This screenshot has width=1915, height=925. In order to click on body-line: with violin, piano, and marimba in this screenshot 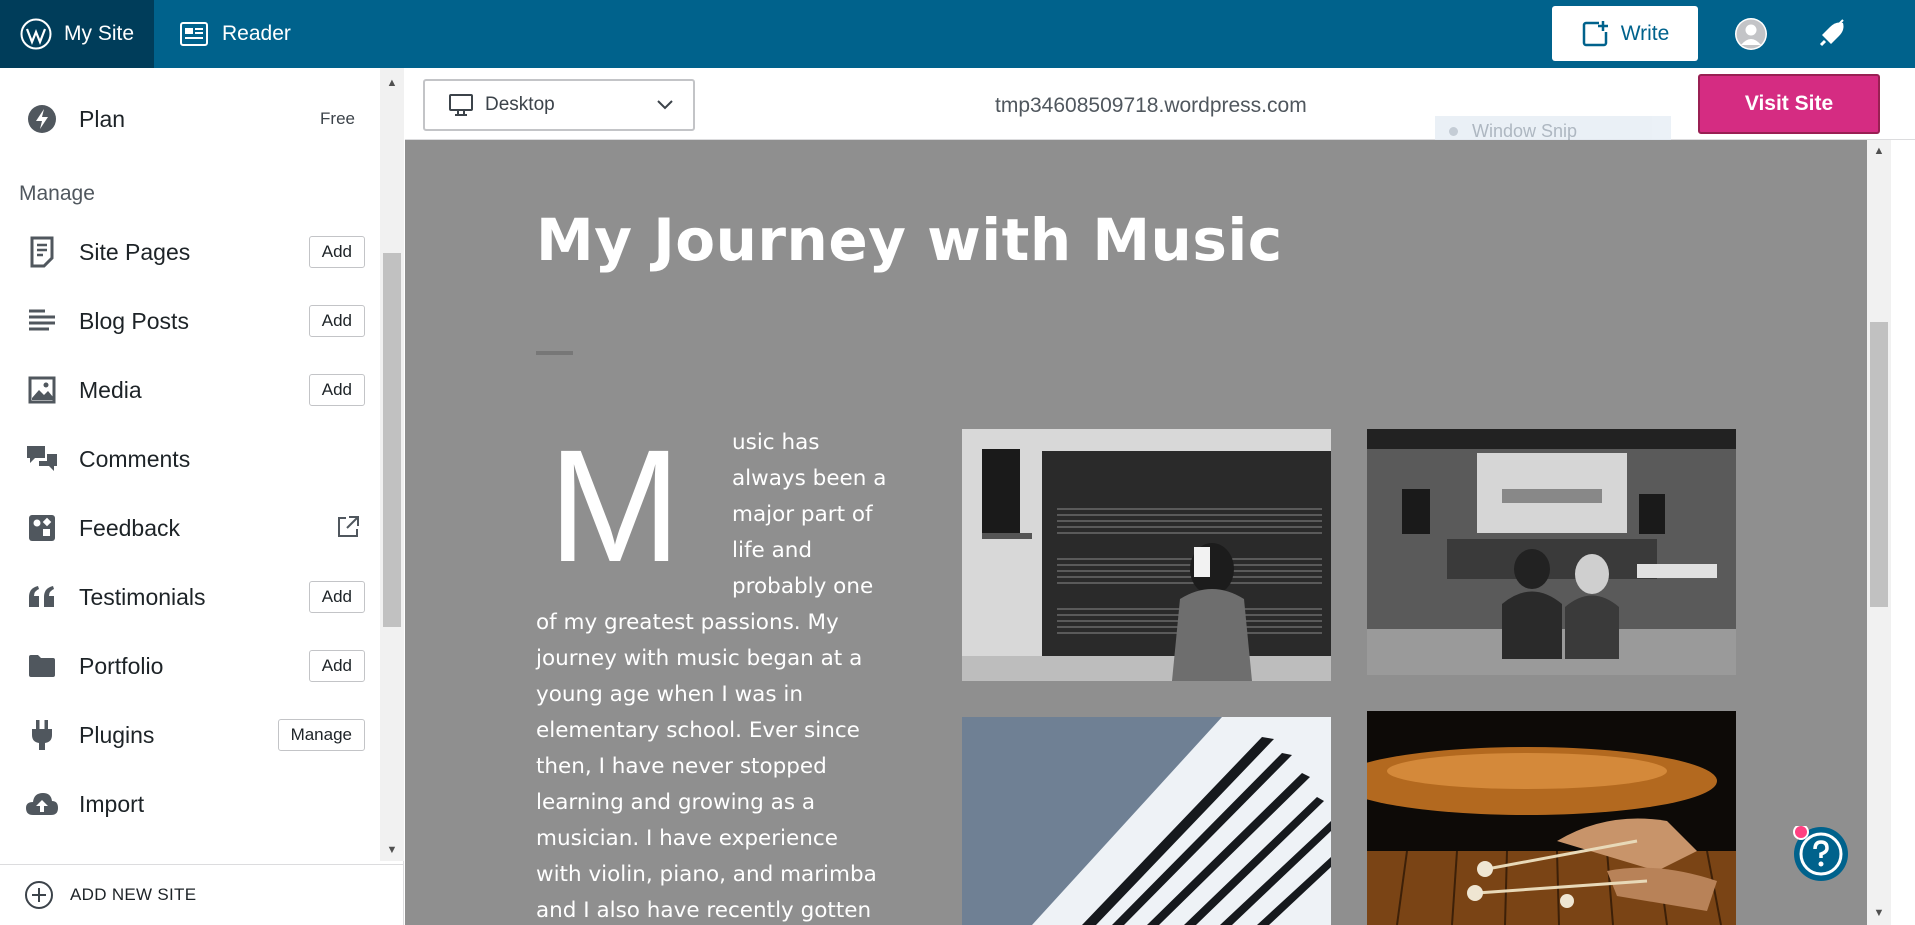, I will do `click(706, 874)`.